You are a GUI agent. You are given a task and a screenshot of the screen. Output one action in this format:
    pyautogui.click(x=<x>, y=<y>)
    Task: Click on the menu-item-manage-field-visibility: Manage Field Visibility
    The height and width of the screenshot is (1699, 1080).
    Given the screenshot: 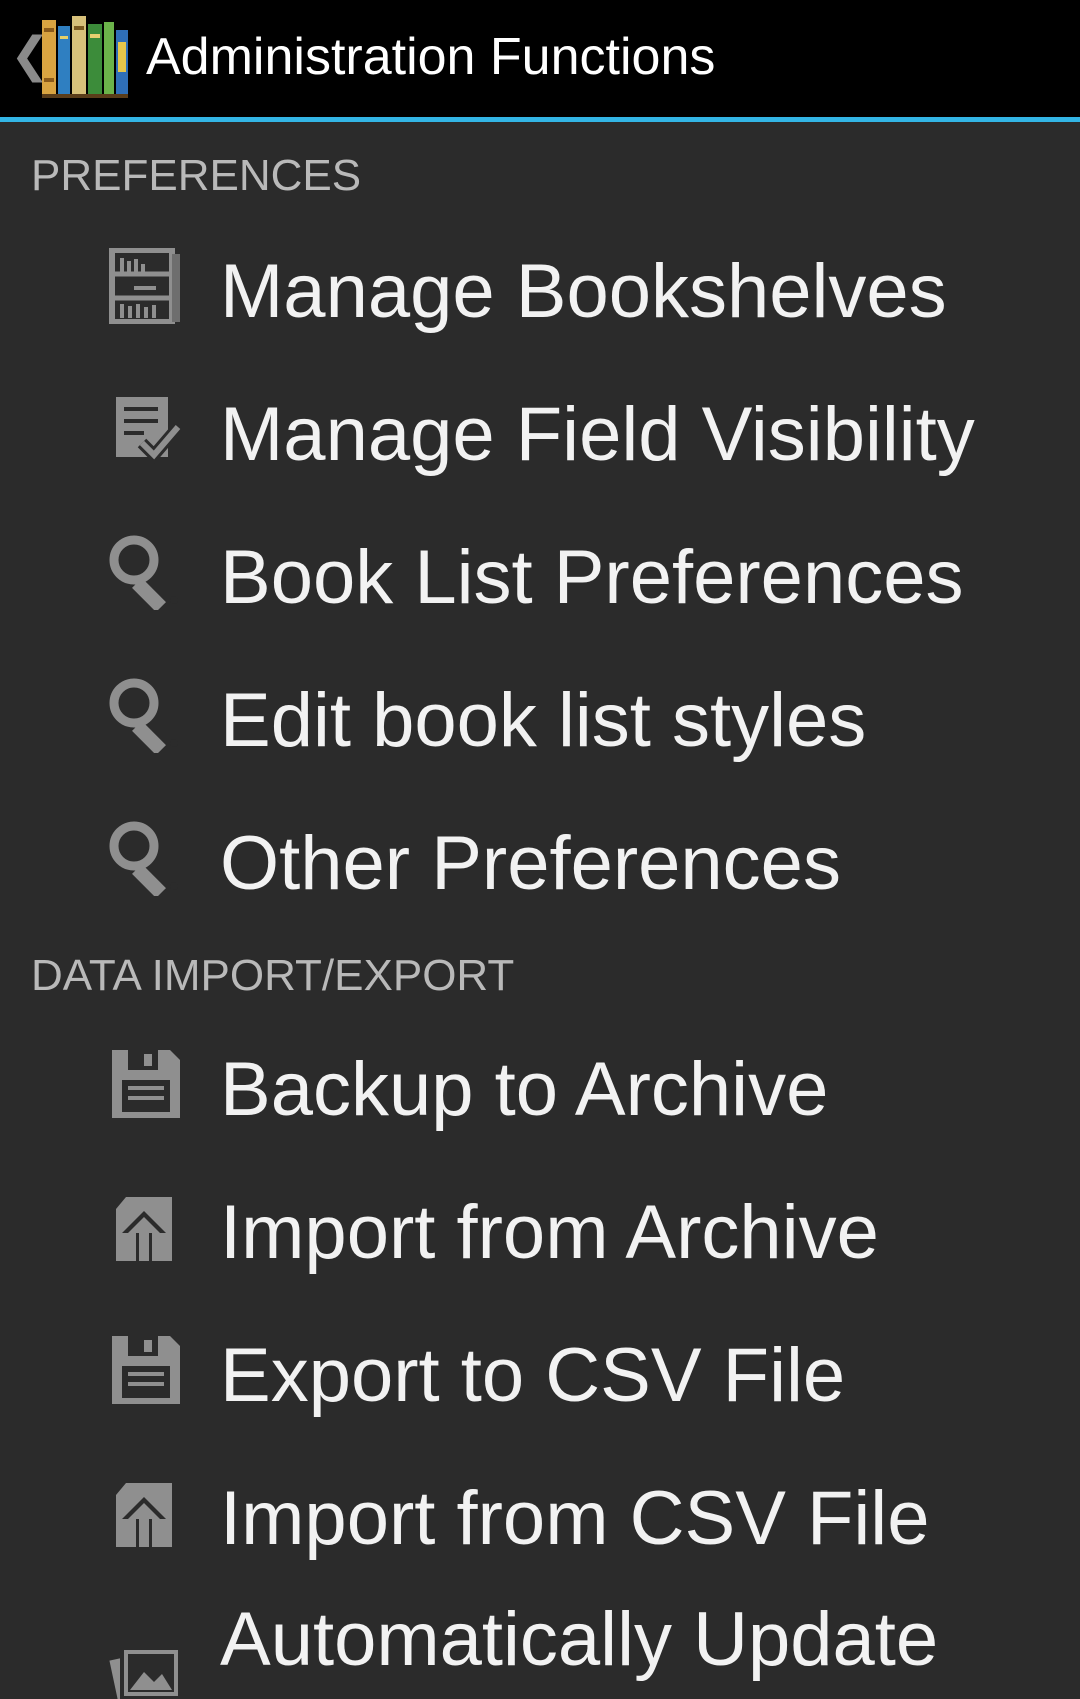 What is the action you would take?
    pyautogui.click(x=540, y=428)
    